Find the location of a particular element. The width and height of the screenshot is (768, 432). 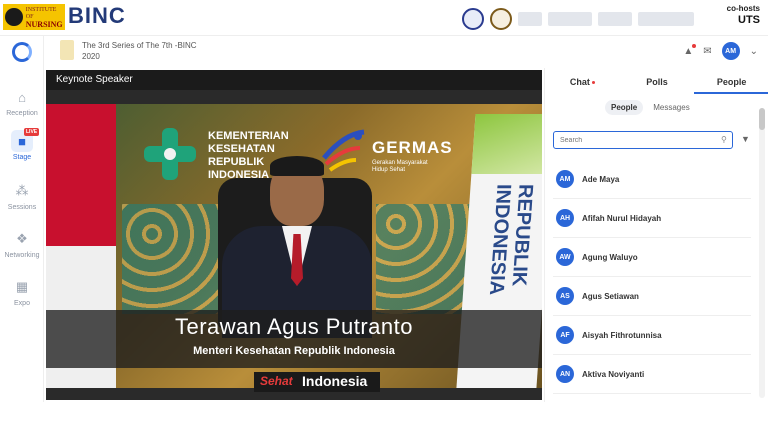

avatar: AM is located at coordinates (565, 179).